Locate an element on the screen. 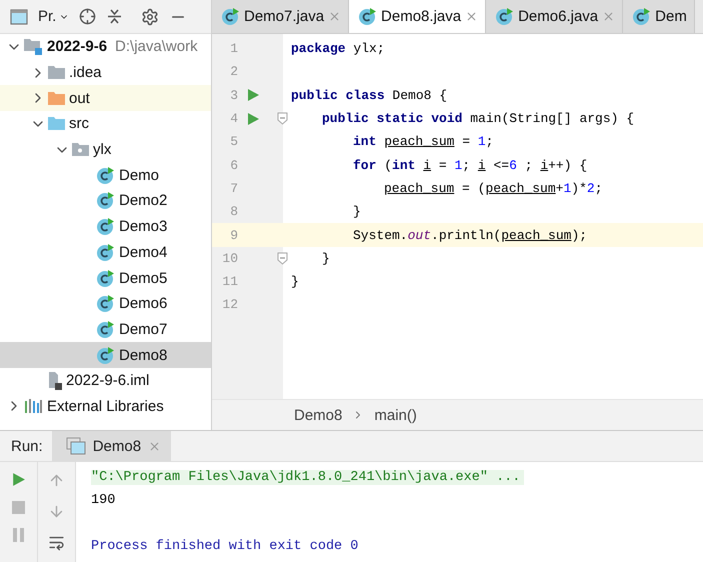 The width and height of the screenshot is (703, 562). code-line: public static void main(String[] args) { is located at coordinates (478, 118).